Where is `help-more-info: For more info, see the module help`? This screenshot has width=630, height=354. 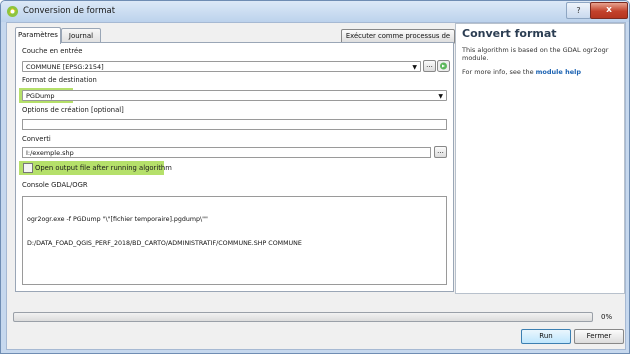
help-more-info: For more info, see the module help is located at coordinates (539, 72).